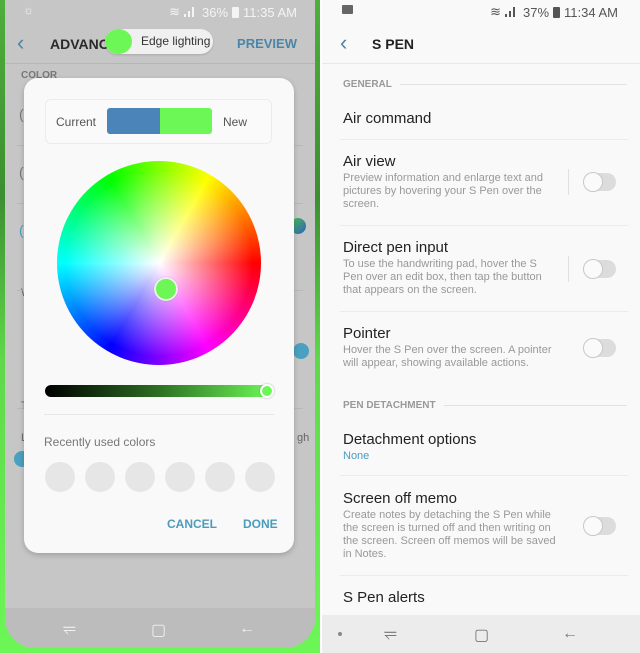  Describe the element at coordinates (393, 44) in the screenshot. I see `page-title: S PEN` at that location.